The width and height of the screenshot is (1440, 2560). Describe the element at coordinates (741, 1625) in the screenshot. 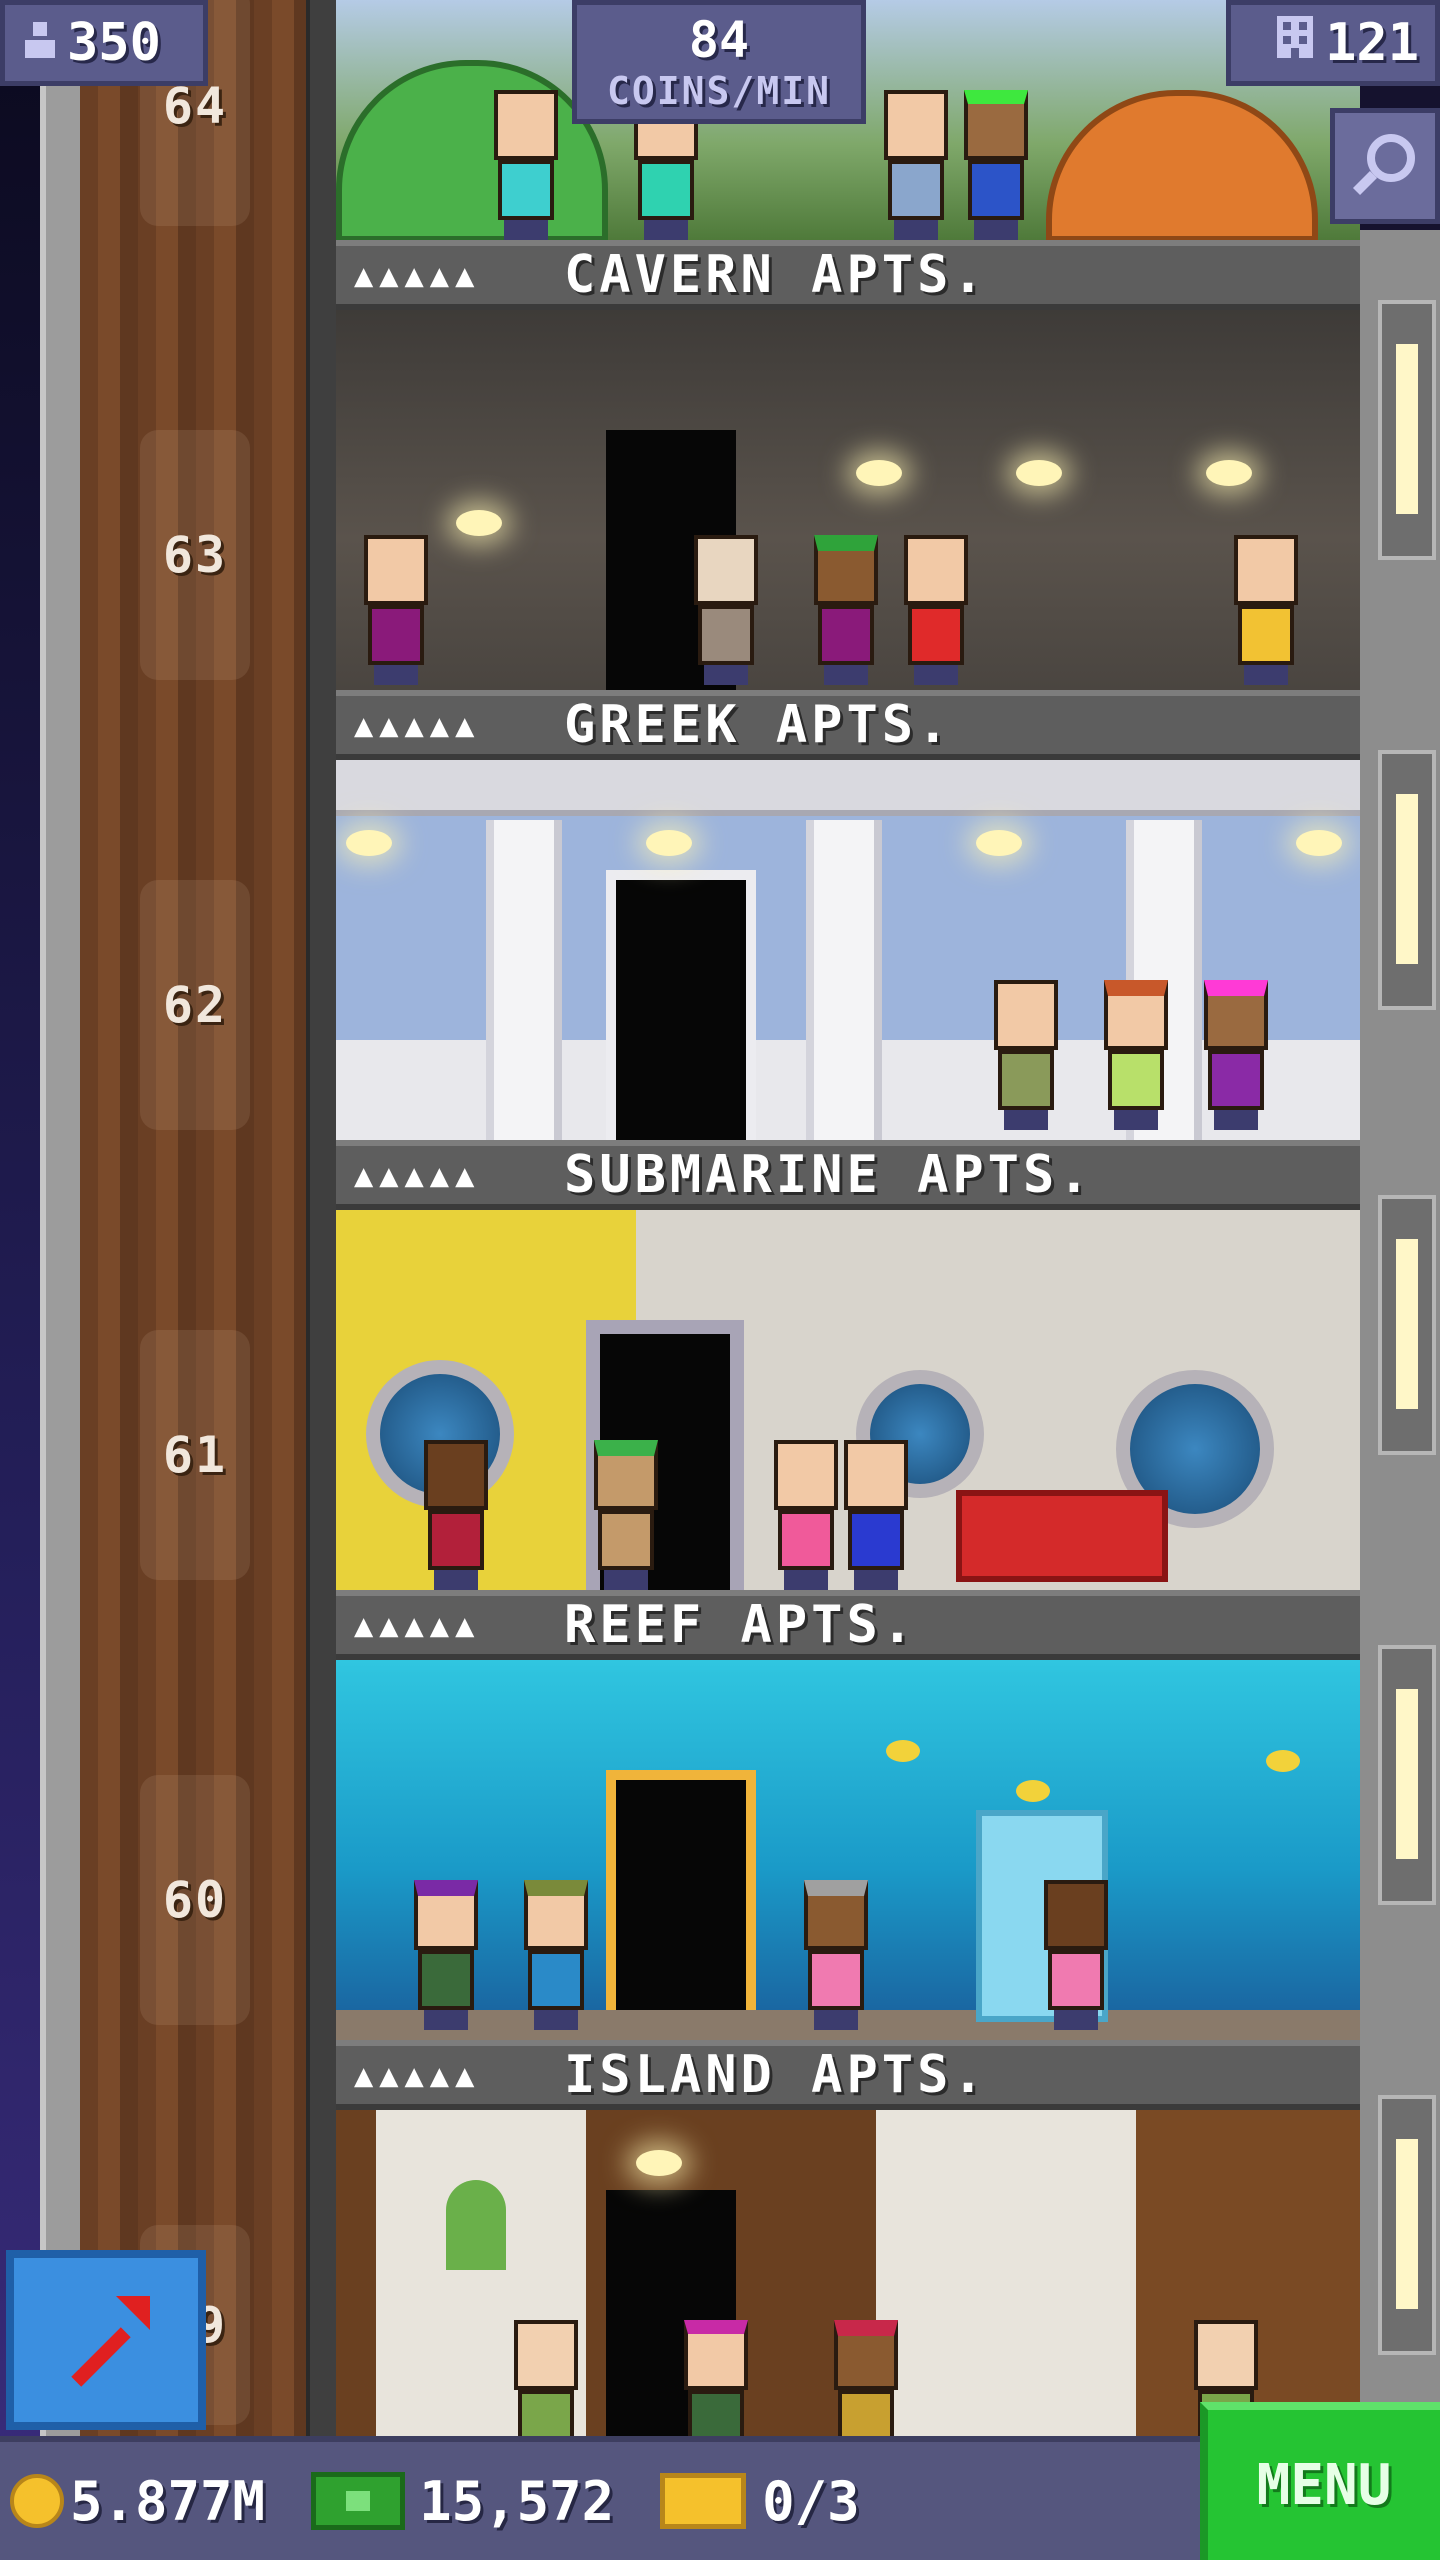

I see `floor-name: REEF APTS.` at that location.